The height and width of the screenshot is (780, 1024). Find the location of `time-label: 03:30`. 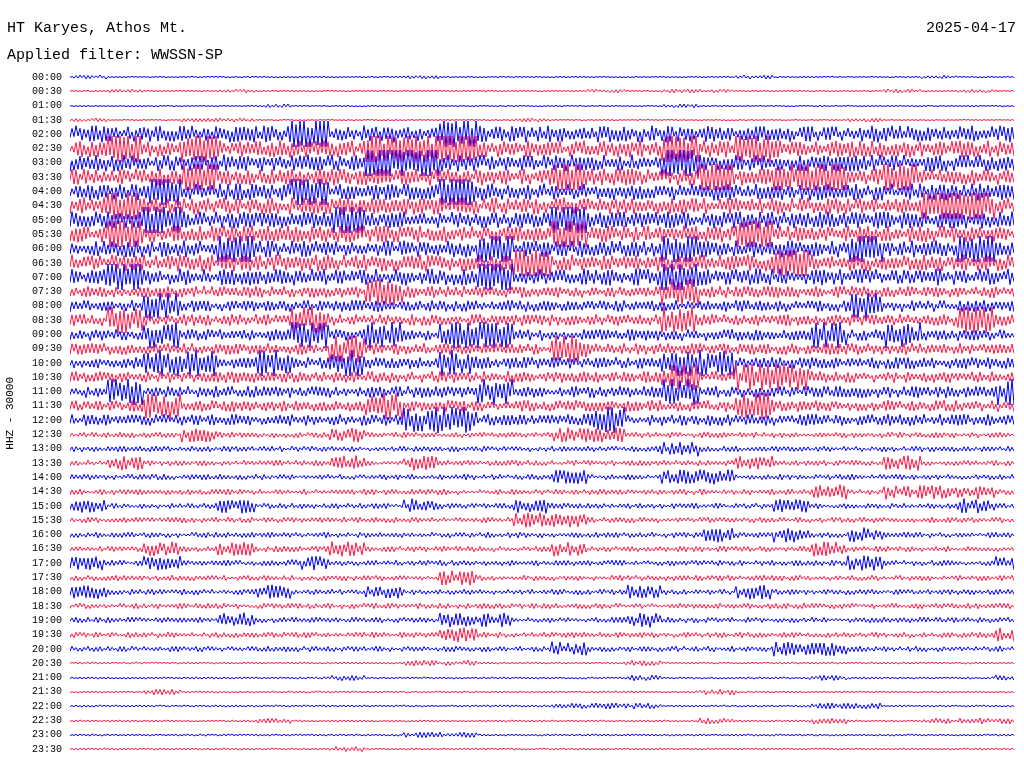

time-label: 03:30 is located at coordinates (47, 177).